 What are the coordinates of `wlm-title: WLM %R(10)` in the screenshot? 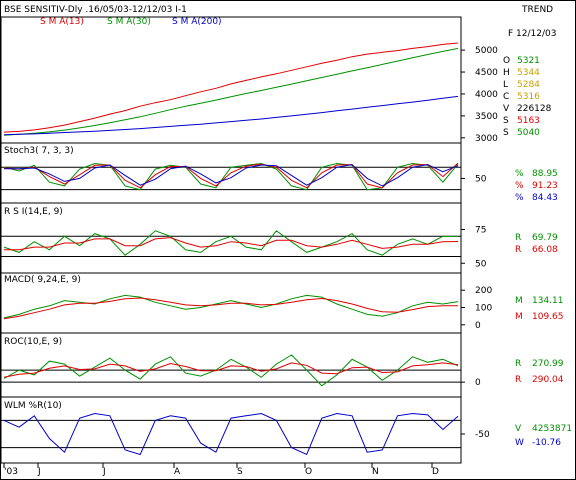 It's located at (33, 406).